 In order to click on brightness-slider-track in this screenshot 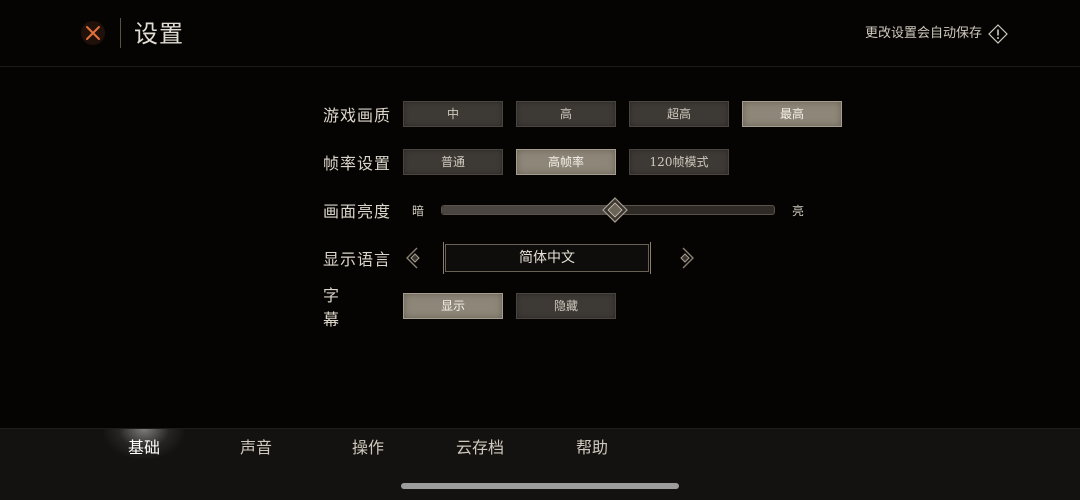, I will do `click(608, 210)`.